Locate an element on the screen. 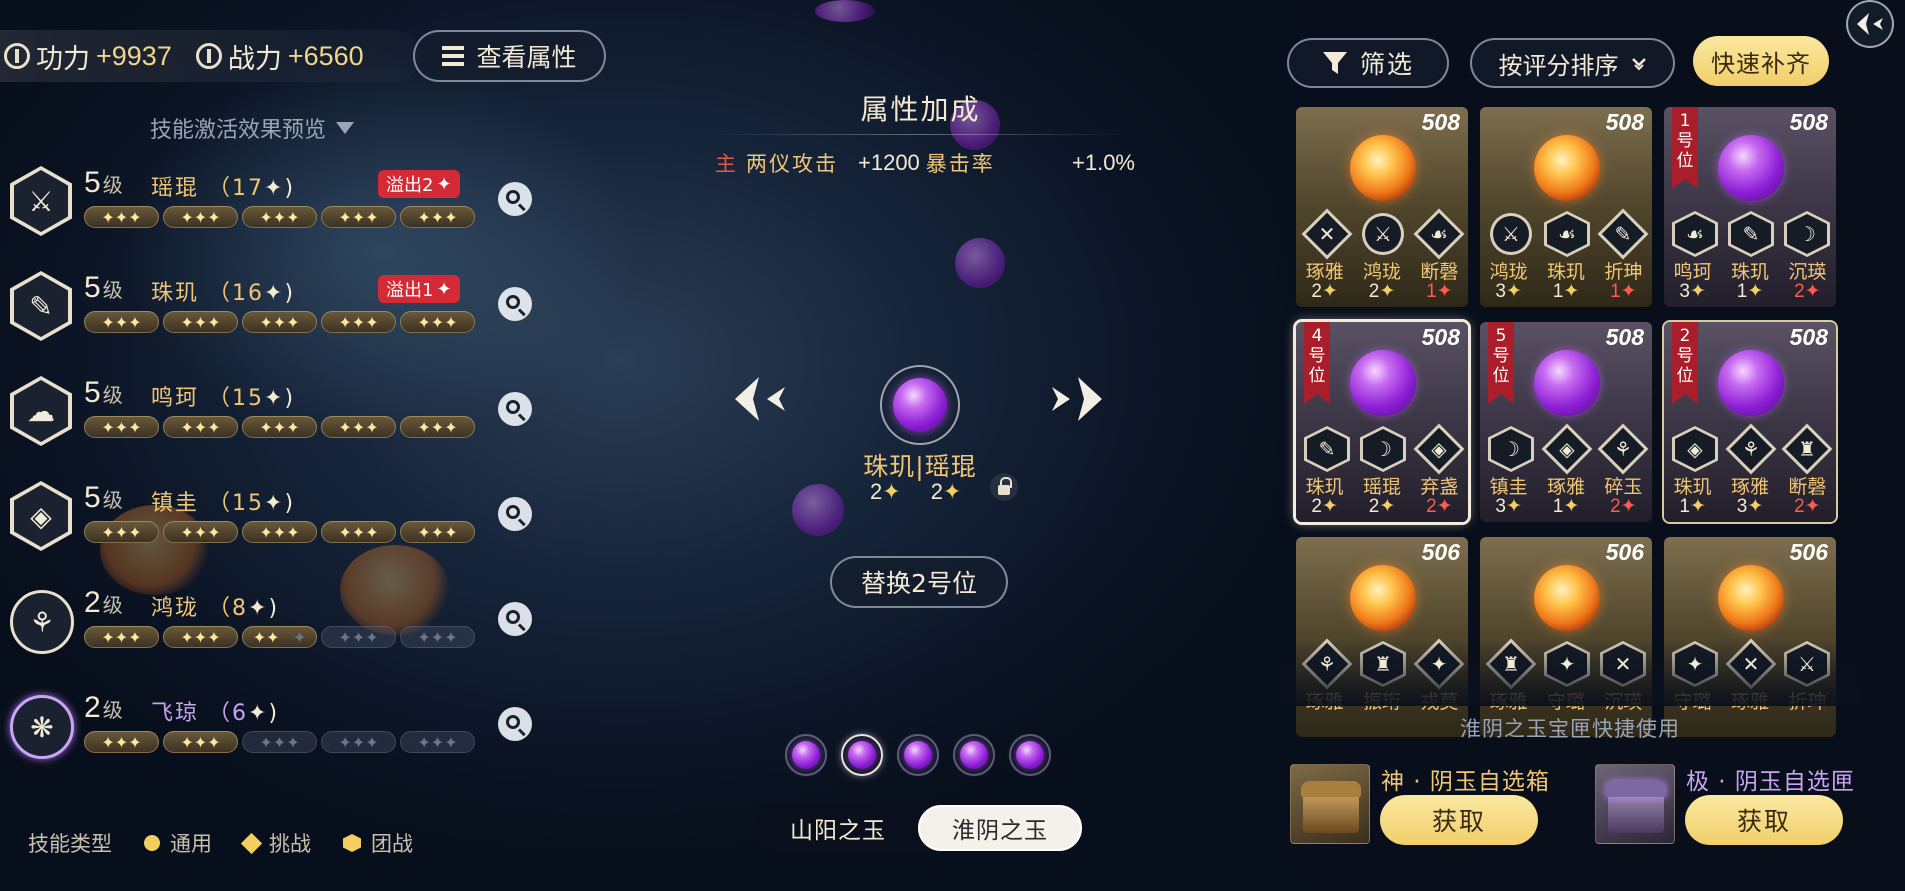 This screenshot has height=891, width=1905. skill-name-text: 鸣珂 is located at coordinates (175, 398).